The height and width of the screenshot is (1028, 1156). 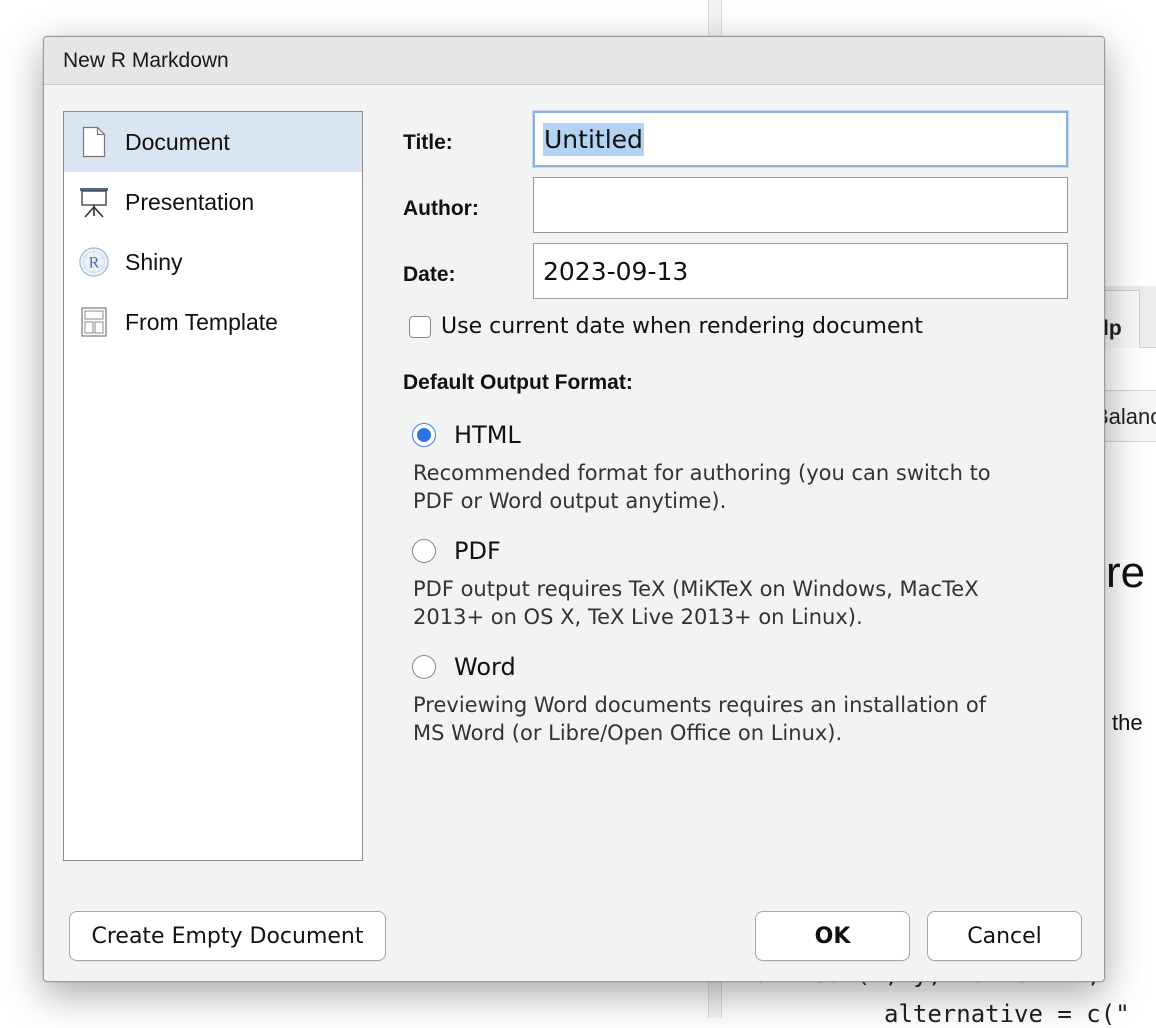 I want to click on background-help-tab: lp, so click(x=1122, y=319).